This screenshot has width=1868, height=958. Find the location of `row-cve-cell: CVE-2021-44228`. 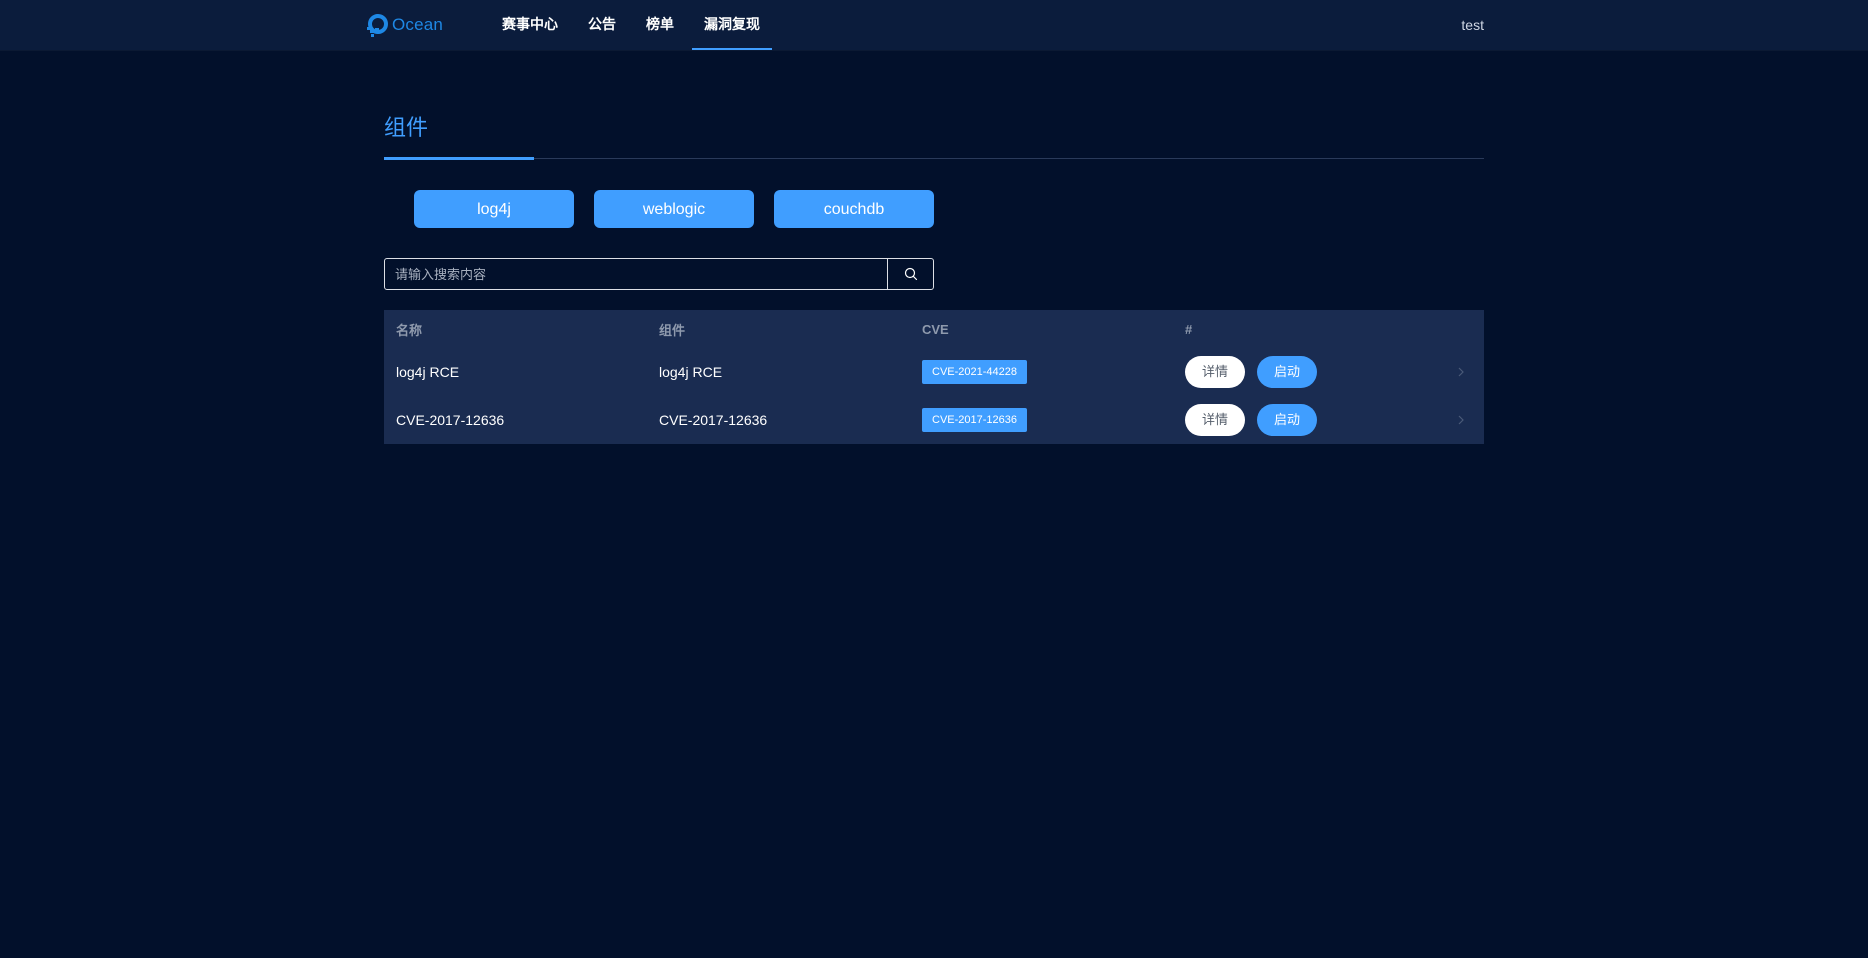

row-cve-cell: CVE-2021-44228 is located at coordinates (1041, 372).